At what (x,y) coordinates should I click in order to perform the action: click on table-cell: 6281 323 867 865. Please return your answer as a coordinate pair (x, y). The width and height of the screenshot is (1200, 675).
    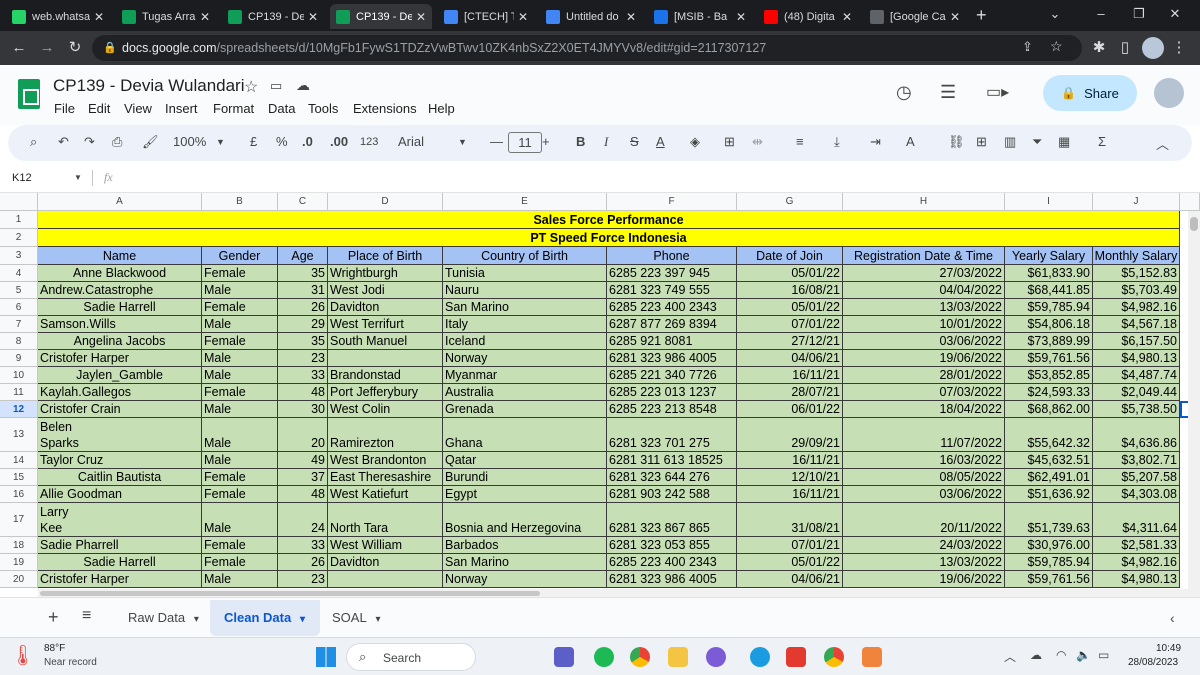
    Looking at the image, I should click on (672, 520).